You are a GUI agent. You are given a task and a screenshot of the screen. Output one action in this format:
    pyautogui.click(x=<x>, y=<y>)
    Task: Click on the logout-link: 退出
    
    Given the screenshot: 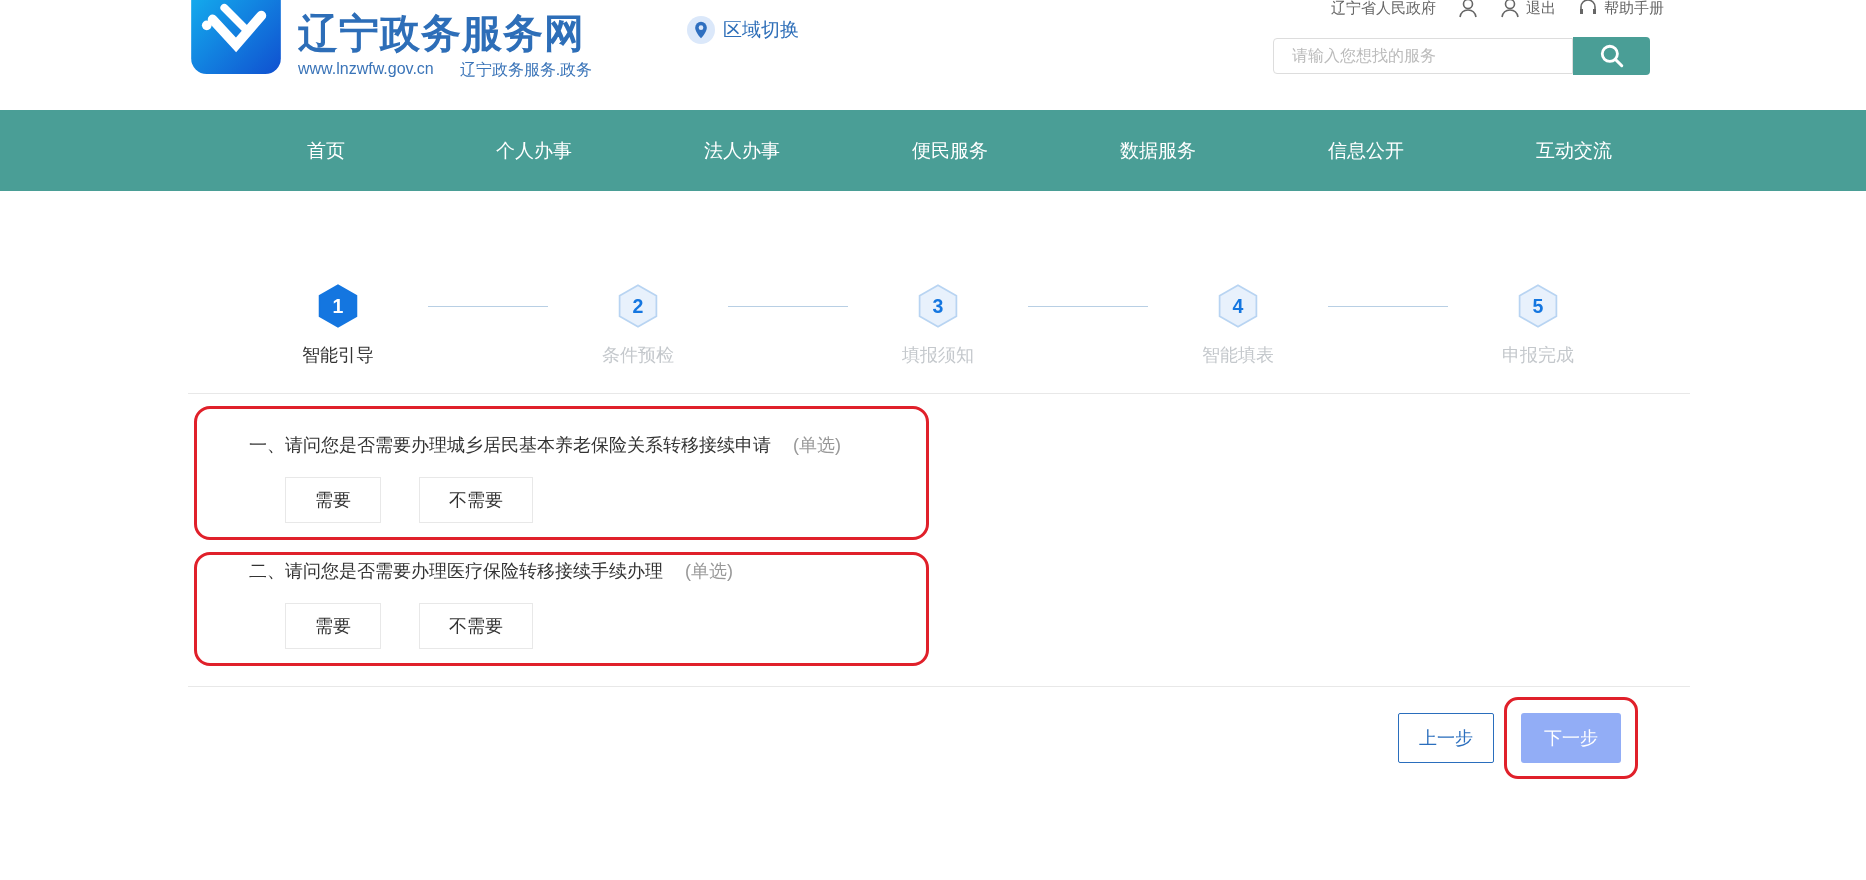 What is the action you would take?
    pyautogui.click(x=1528, y=9)
    